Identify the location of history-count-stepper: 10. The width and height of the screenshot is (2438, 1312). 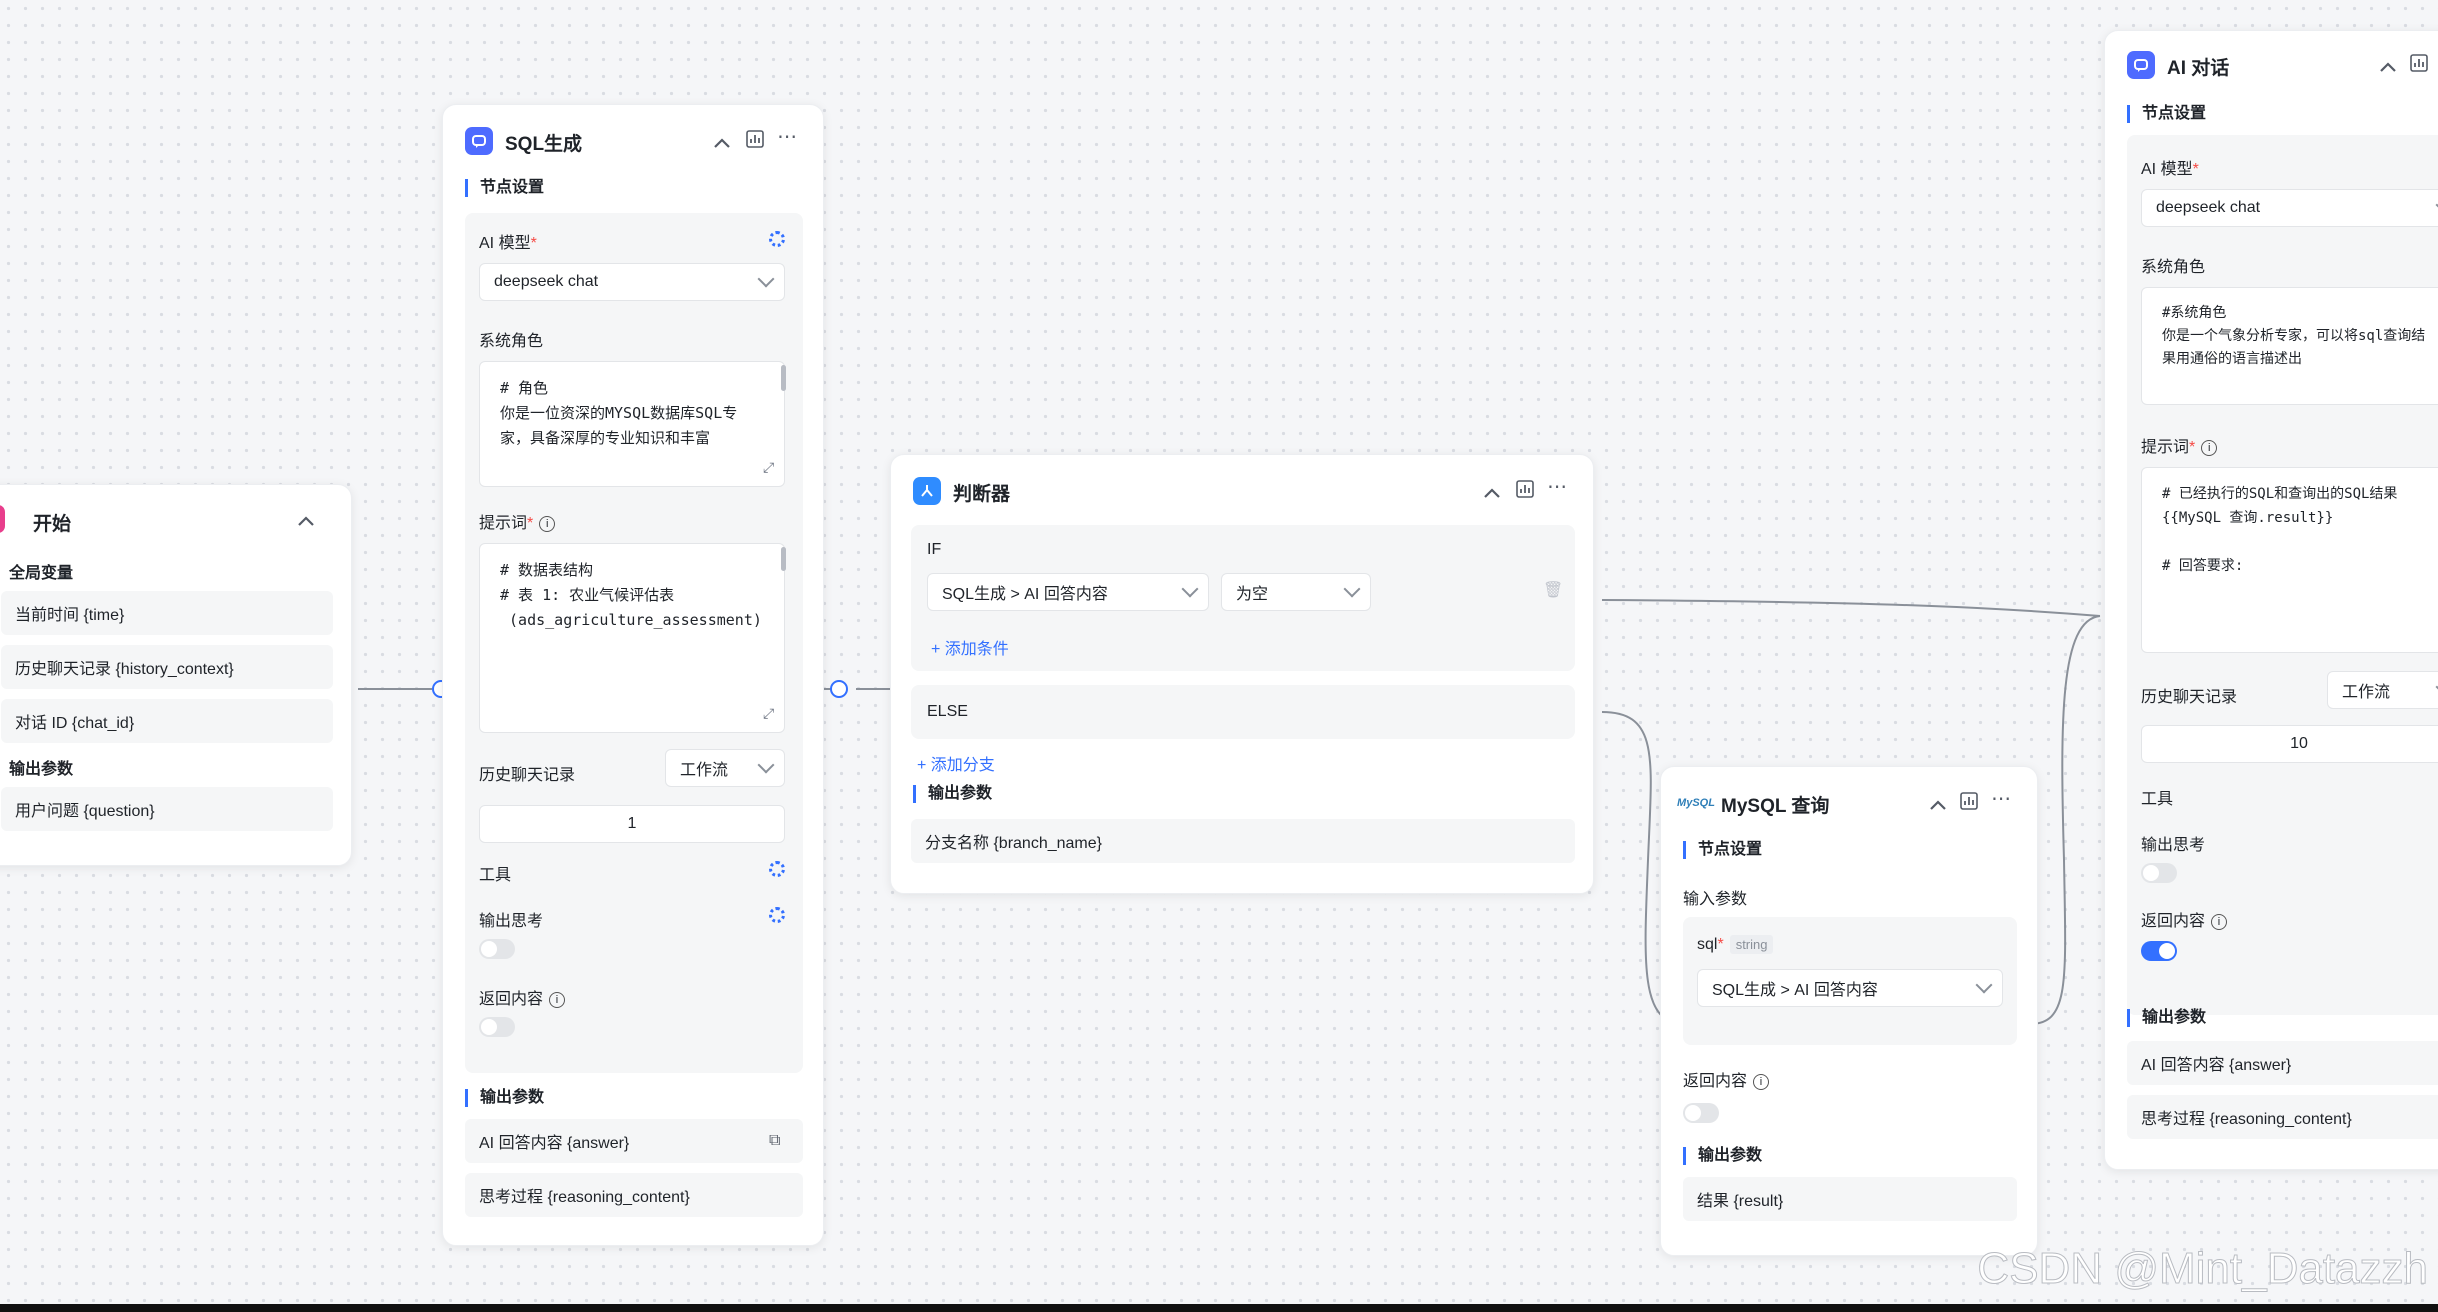
(2289, 744).